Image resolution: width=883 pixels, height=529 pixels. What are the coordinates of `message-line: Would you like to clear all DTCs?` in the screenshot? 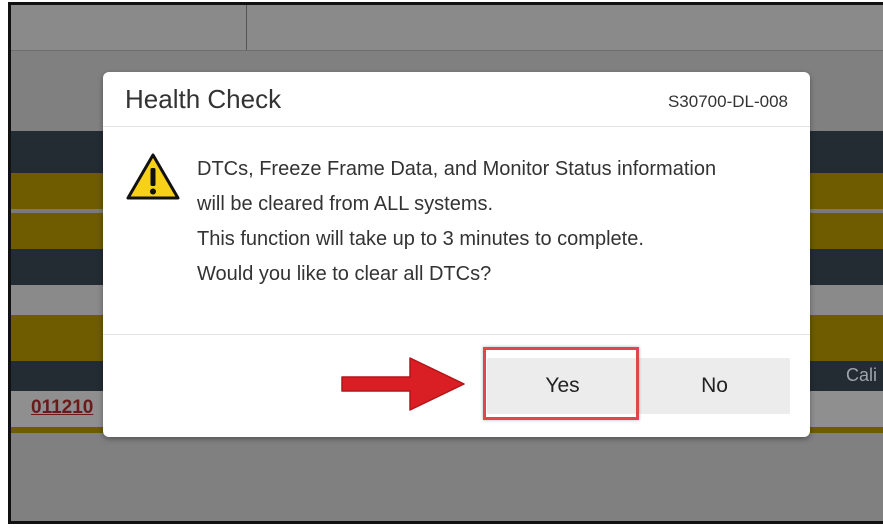 It's located at (344, 274).